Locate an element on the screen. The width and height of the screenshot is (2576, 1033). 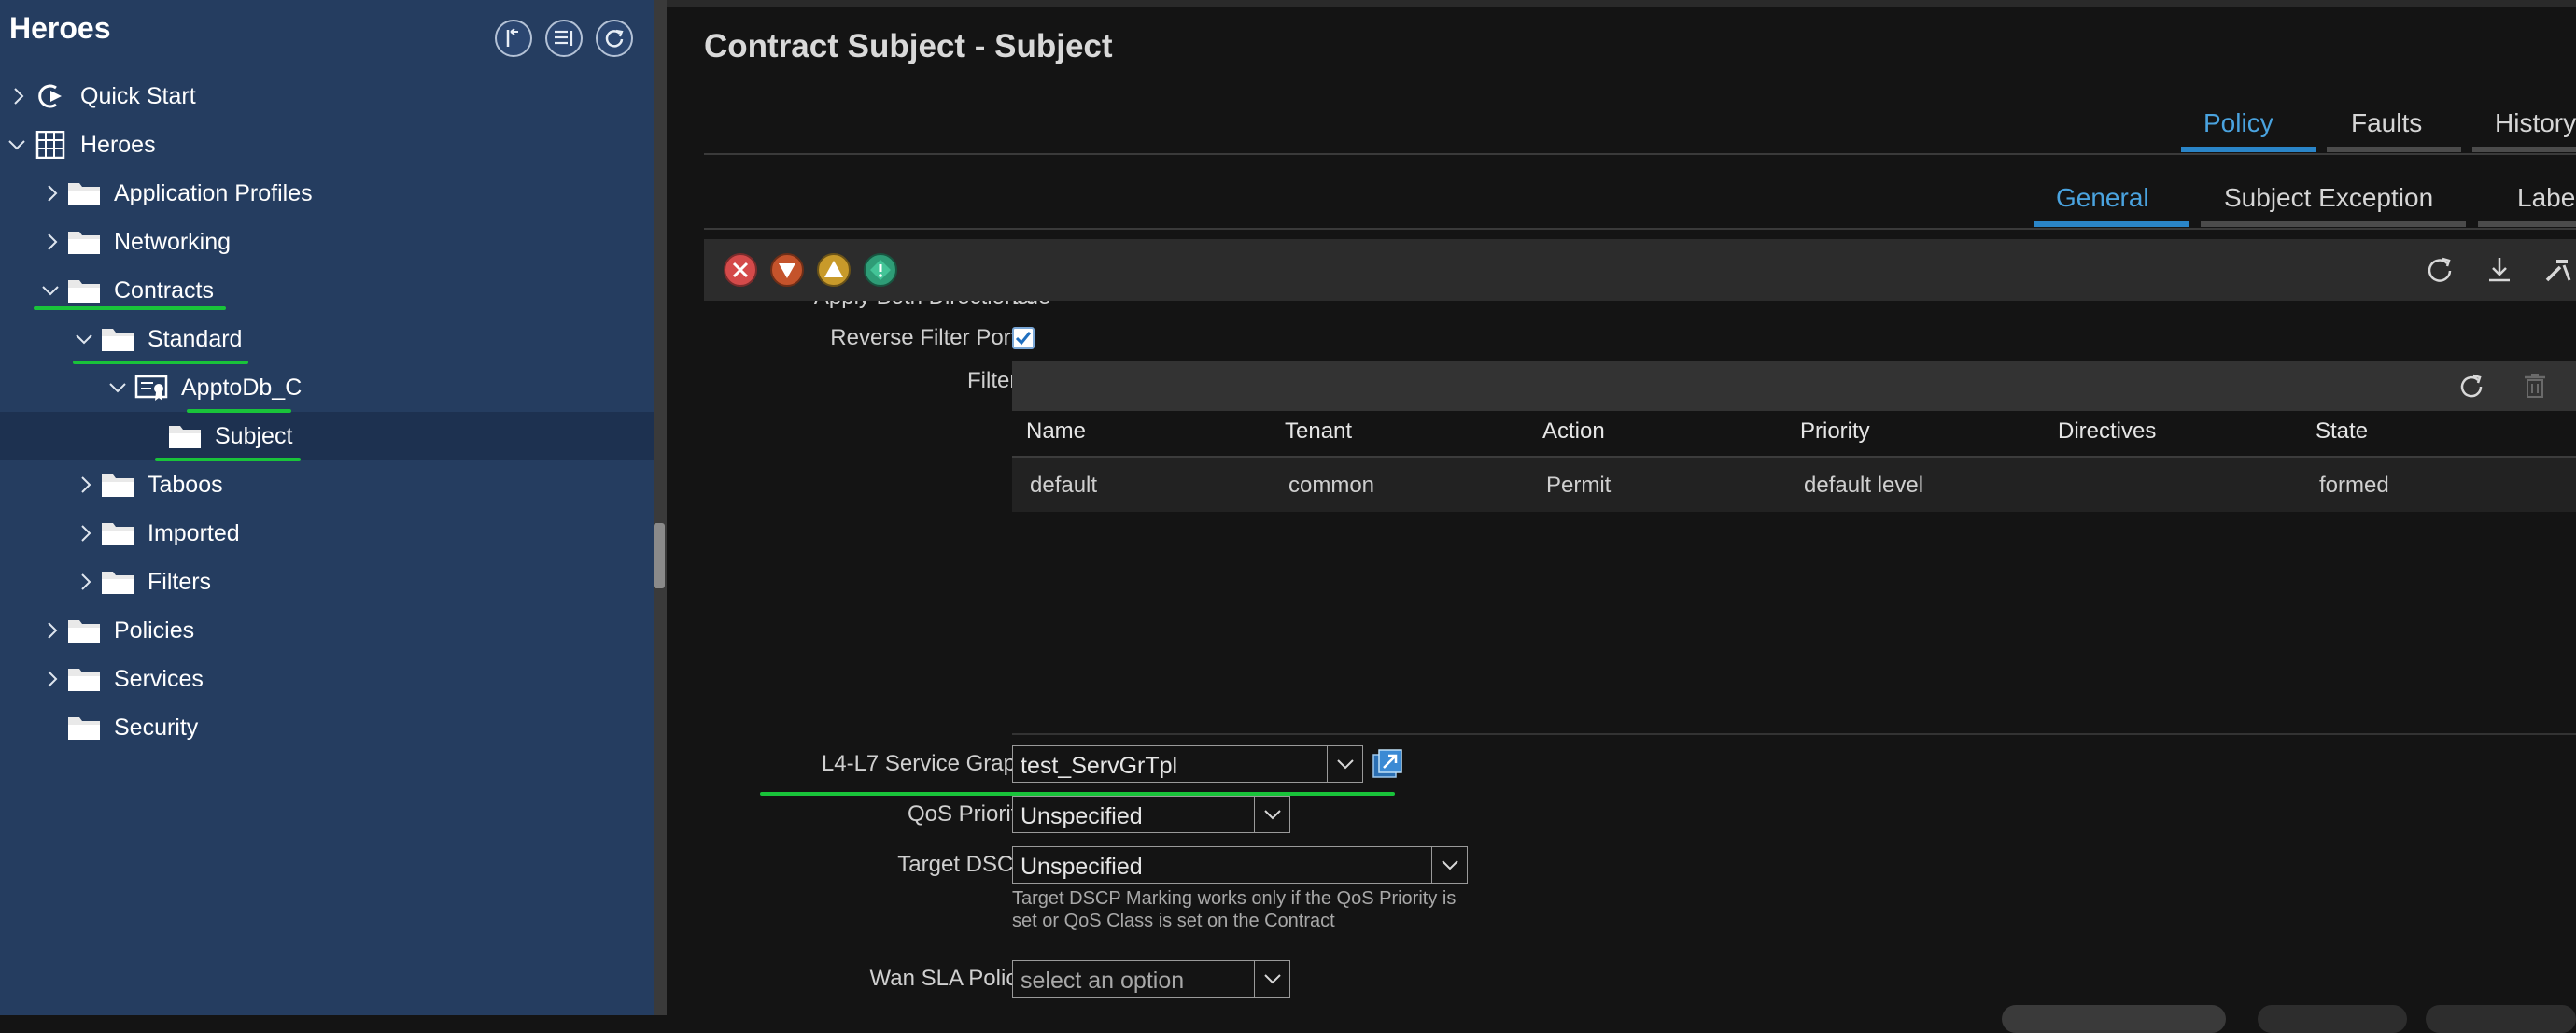
reverse-filter-ports-checkbox is located at coordinates (1024, 338).